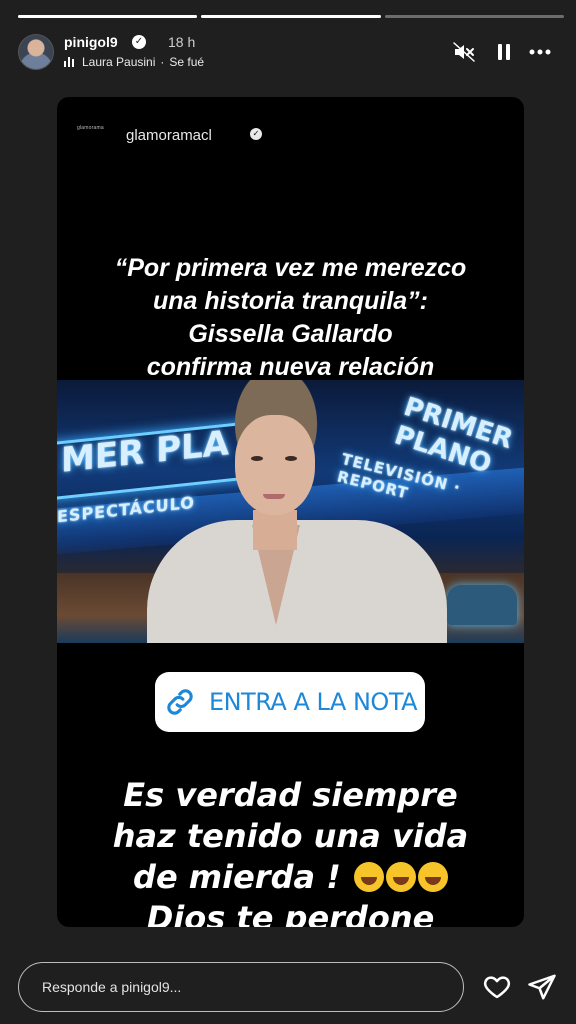  What do you see at coordinates (169, 135) in the screenshot?
I see `source-account: glamoramacl` at bounding box center [169, 135].